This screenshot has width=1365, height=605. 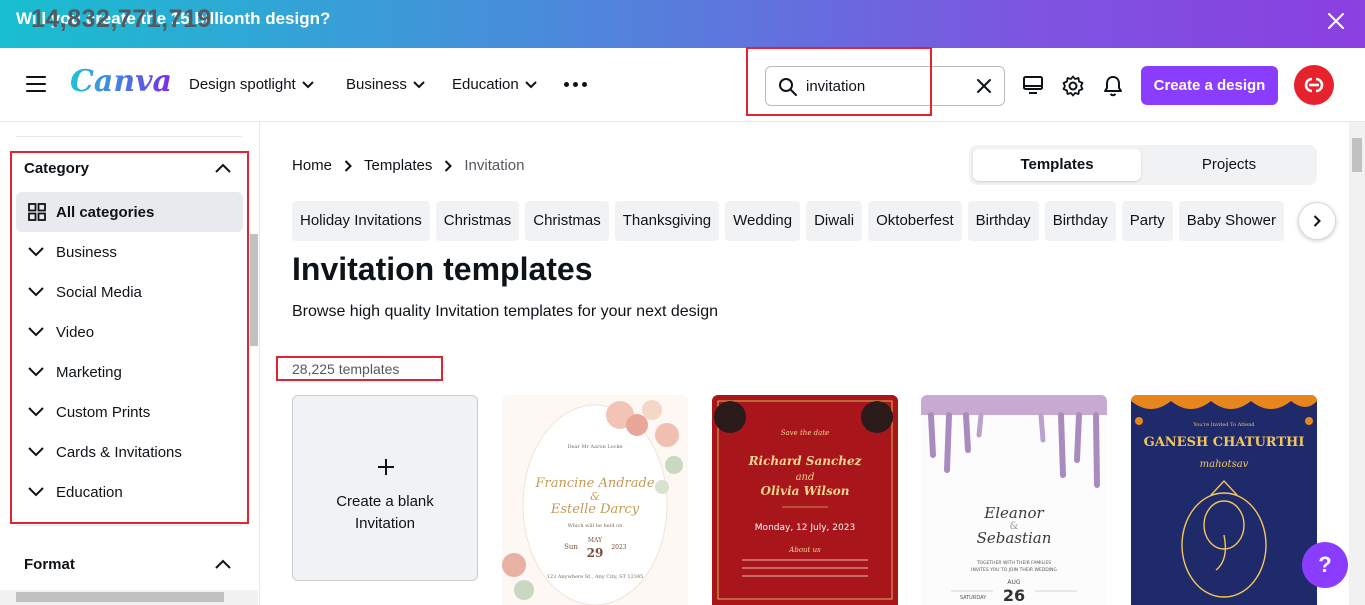 What do you see at coordinates (1325, 565) in the screenshot?
I see `help-button: ?` at bounding box center [1325, 565].